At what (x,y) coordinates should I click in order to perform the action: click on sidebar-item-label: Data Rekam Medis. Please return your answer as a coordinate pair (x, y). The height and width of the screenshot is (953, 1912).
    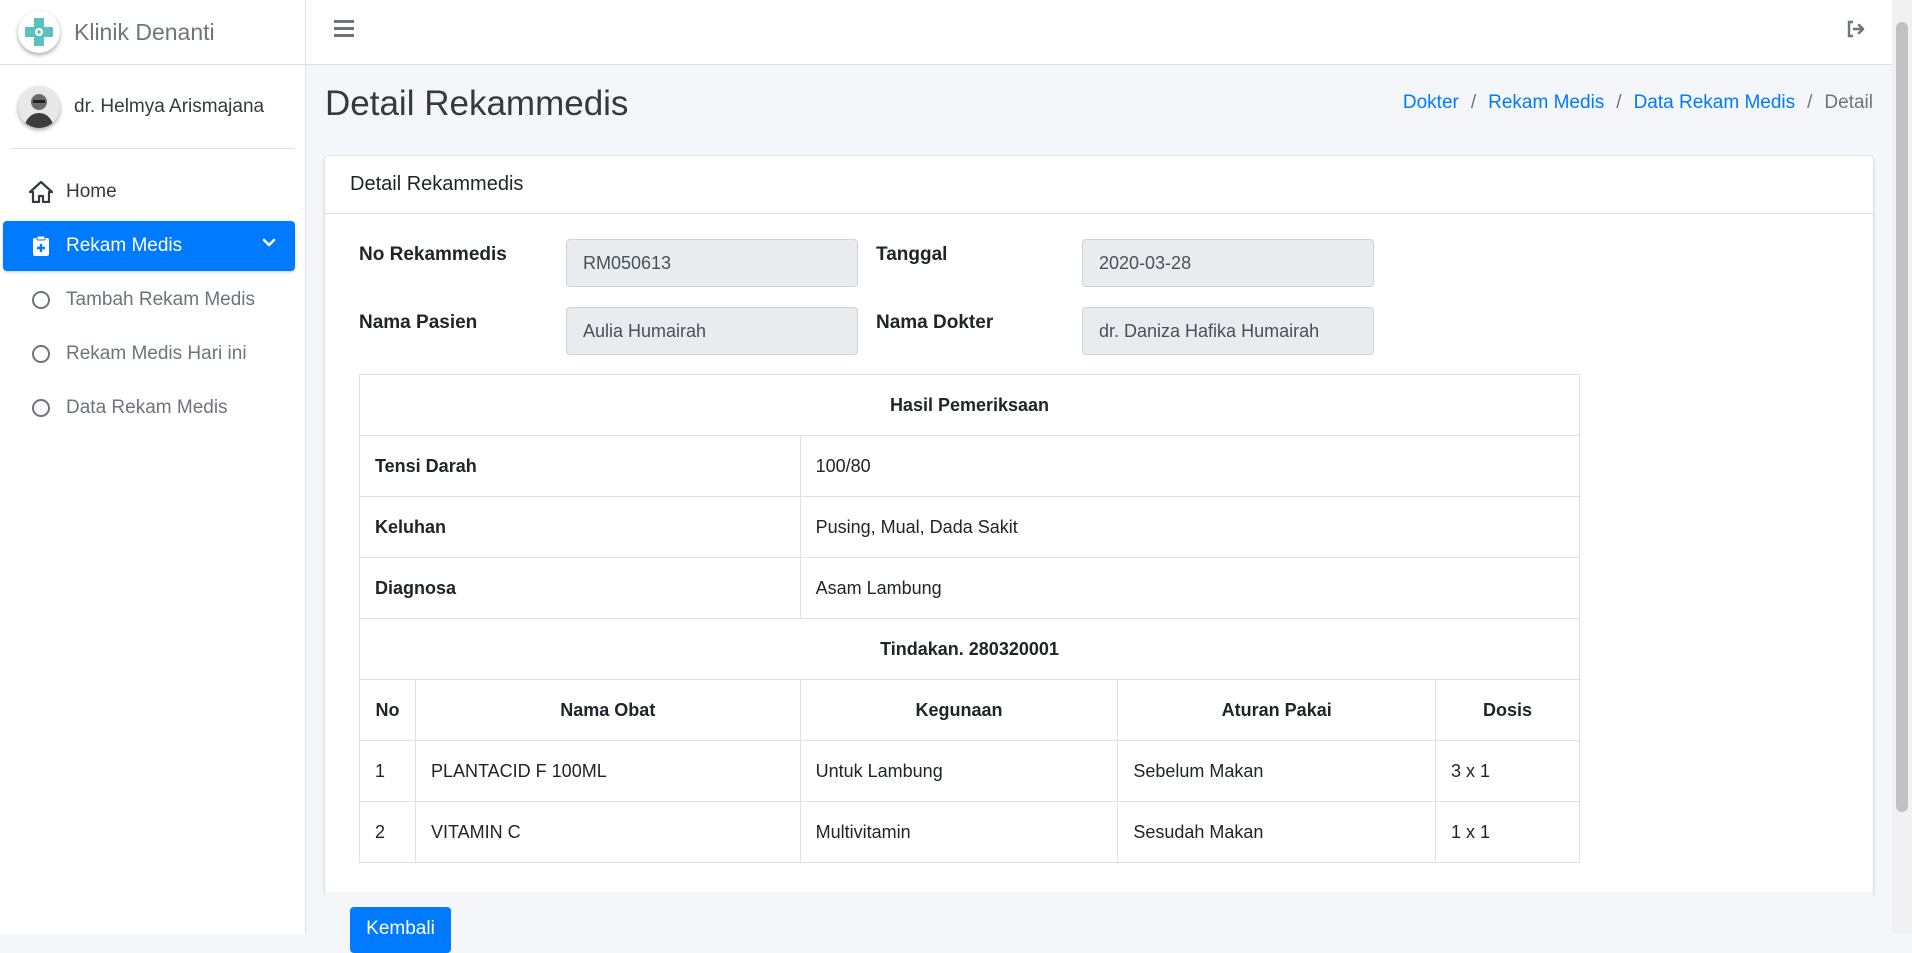
    Looking at the image, I should click on (147, 407).